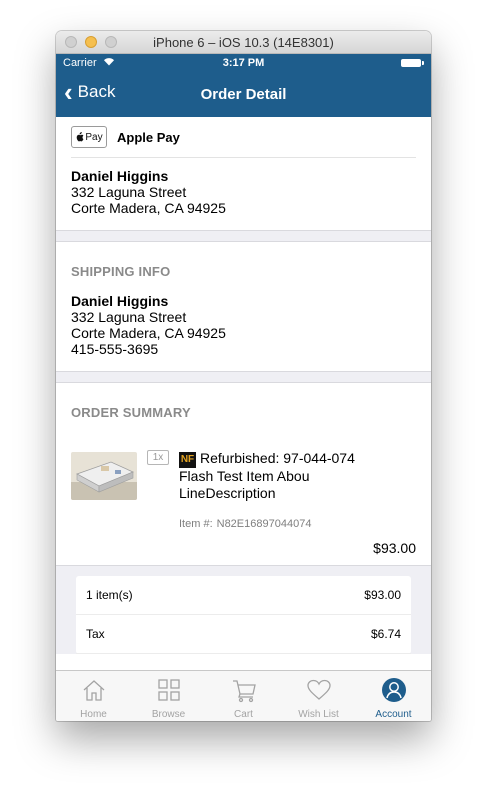 This screenshot has height=801, width=487. I want to click on window-title: iPhone 6 – iOS 10.3 (14E8301), so click(243, 42).